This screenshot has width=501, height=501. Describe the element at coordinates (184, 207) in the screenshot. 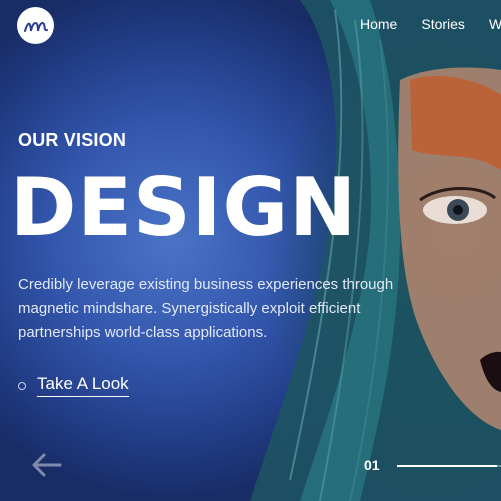

I see `hero-headline: DESIGN` at that location.